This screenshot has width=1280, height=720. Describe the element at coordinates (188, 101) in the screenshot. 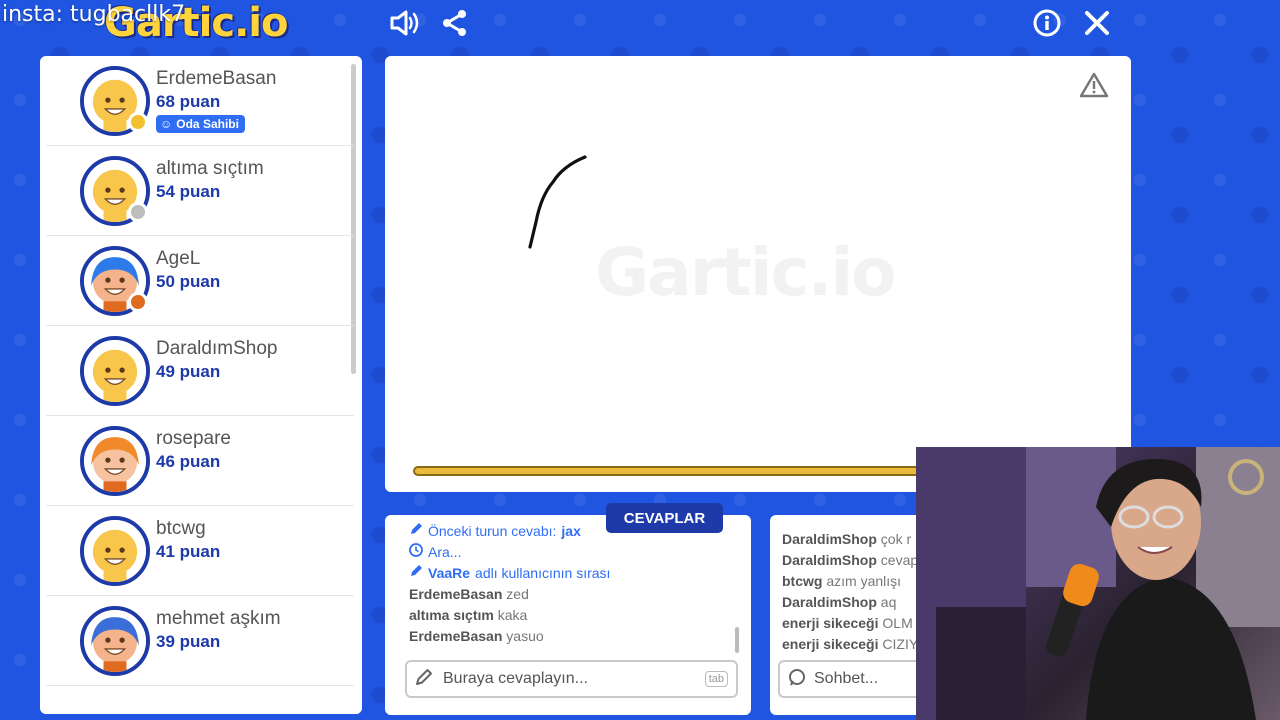

I see `player-score: 68 puan` at that location.